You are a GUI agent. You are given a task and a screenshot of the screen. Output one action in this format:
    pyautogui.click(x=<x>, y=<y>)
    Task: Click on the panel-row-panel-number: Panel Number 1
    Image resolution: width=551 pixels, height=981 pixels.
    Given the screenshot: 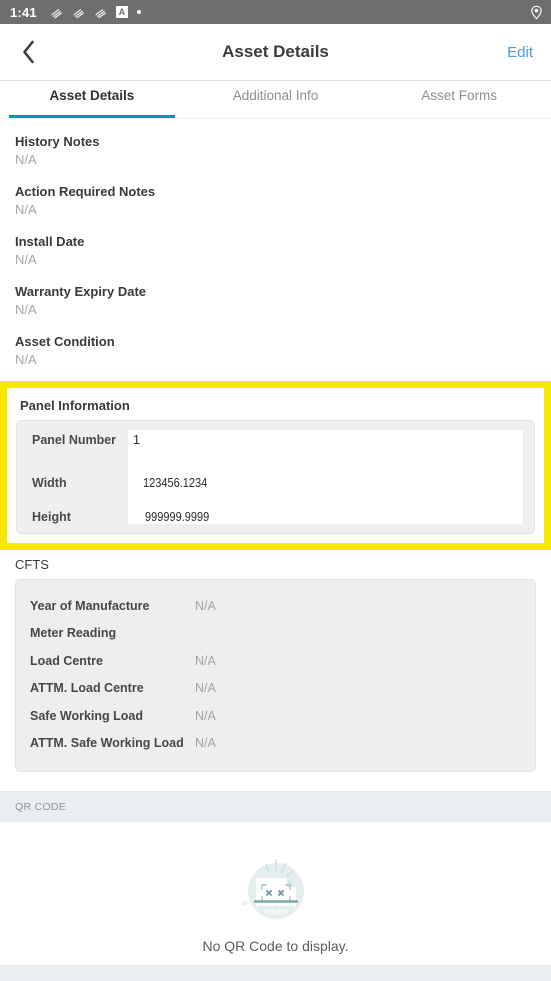 What is the action you would take?
    pyautogui.click(x=275, y=443)
    